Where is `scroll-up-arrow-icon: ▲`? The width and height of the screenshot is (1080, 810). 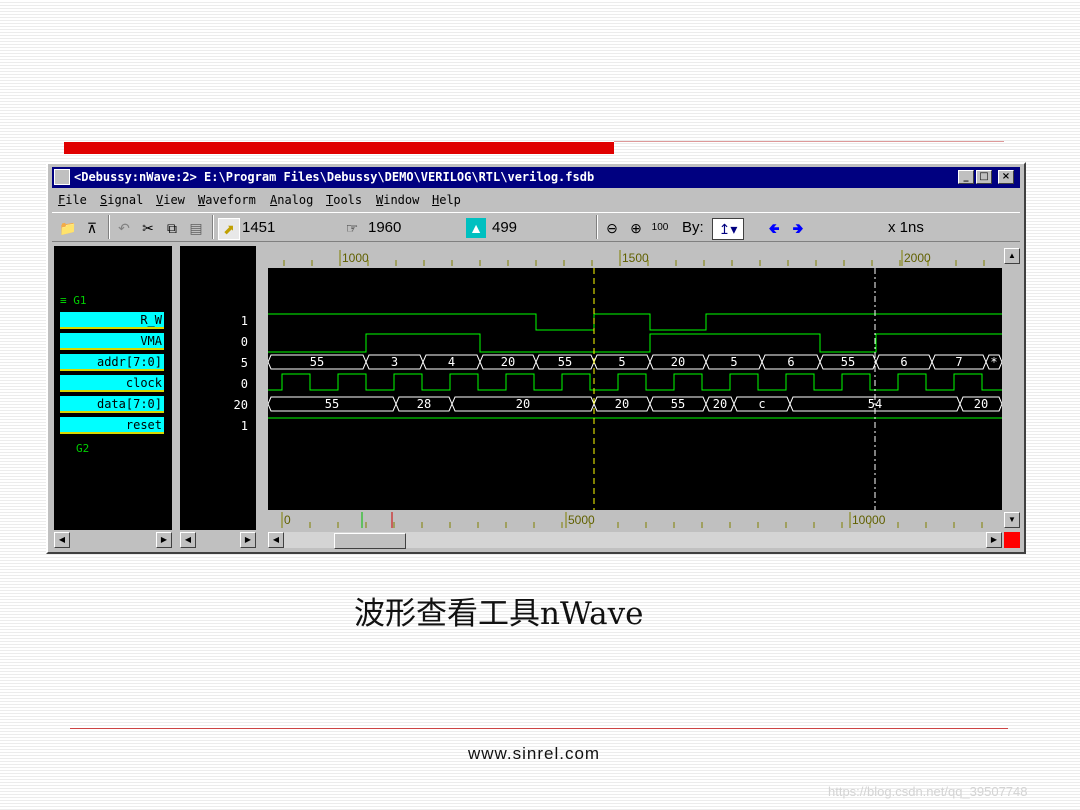
scroll-up-arrow-icon: ▲ is located at coordinates (1012, 256).